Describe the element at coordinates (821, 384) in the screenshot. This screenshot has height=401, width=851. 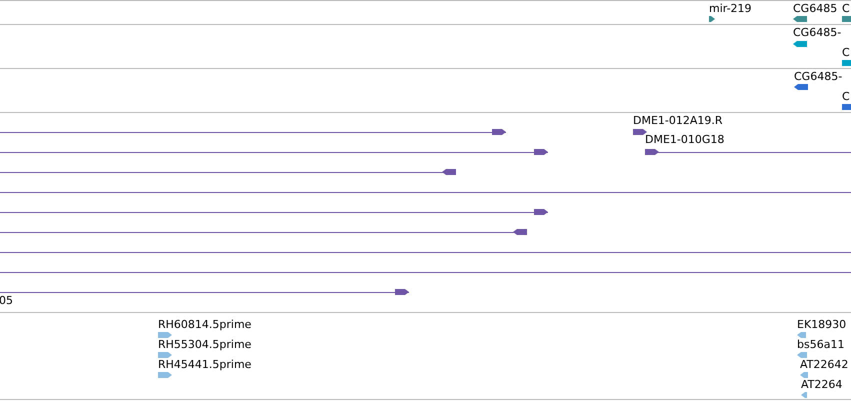
I see `feature-label: AT2264` at that location.